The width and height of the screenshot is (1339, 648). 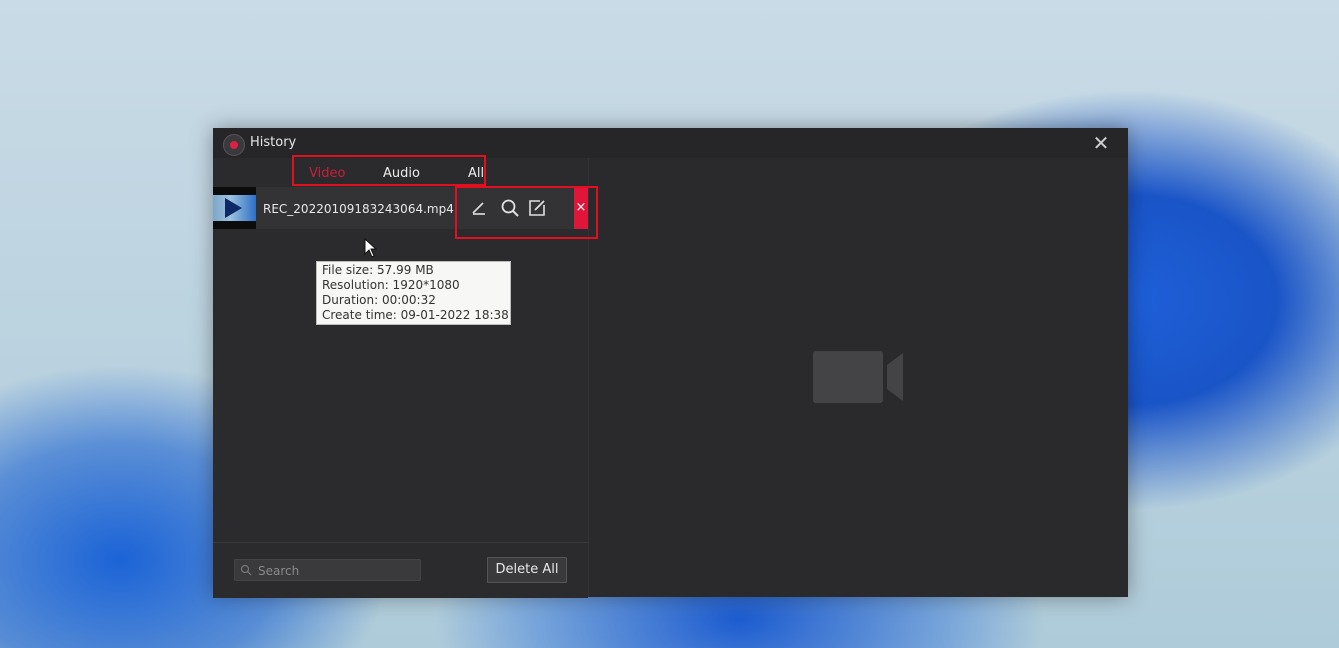 What do you see at coordinates (510, 208) in the screenshot?
I see `search-icon` at bounding box center [510, 208].